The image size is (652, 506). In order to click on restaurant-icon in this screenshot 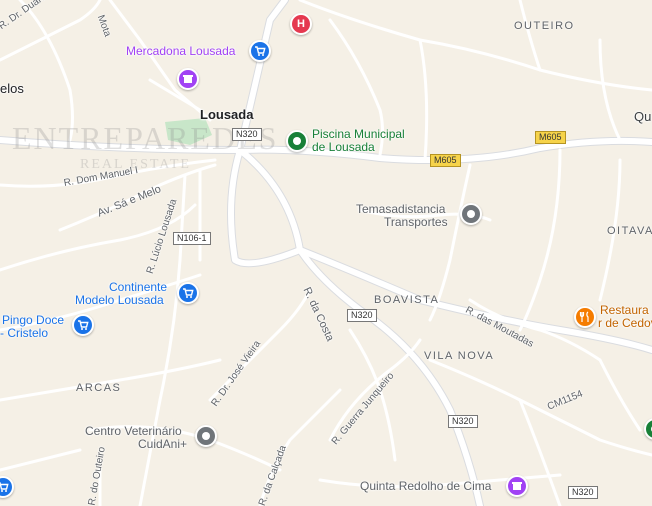, I will do `click(585, 317)`.